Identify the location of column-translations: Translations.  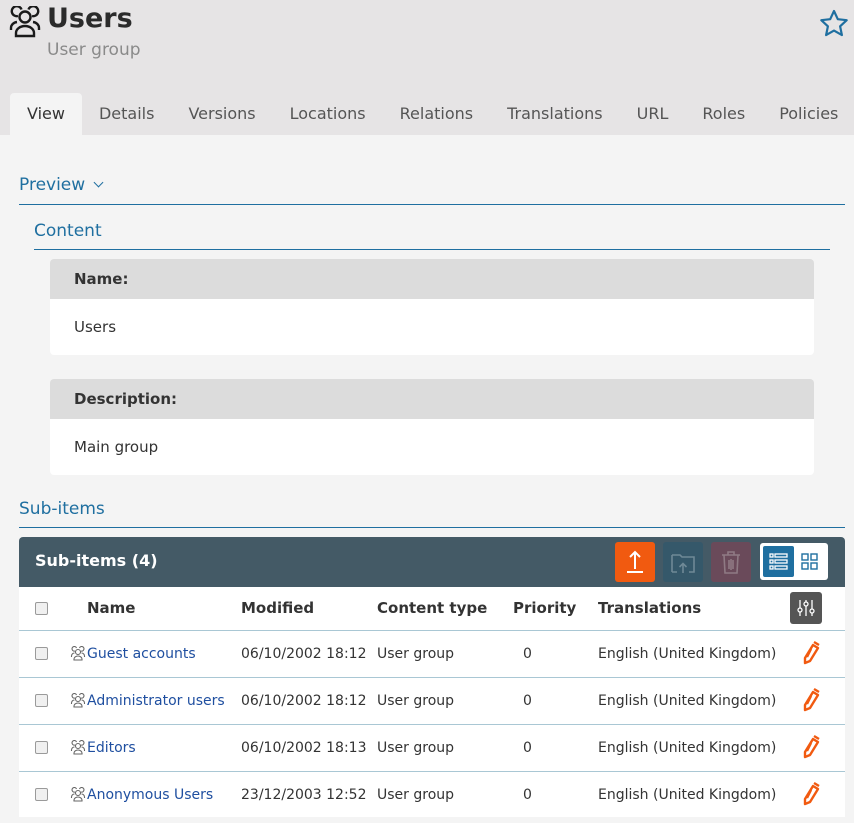
(694, 609).